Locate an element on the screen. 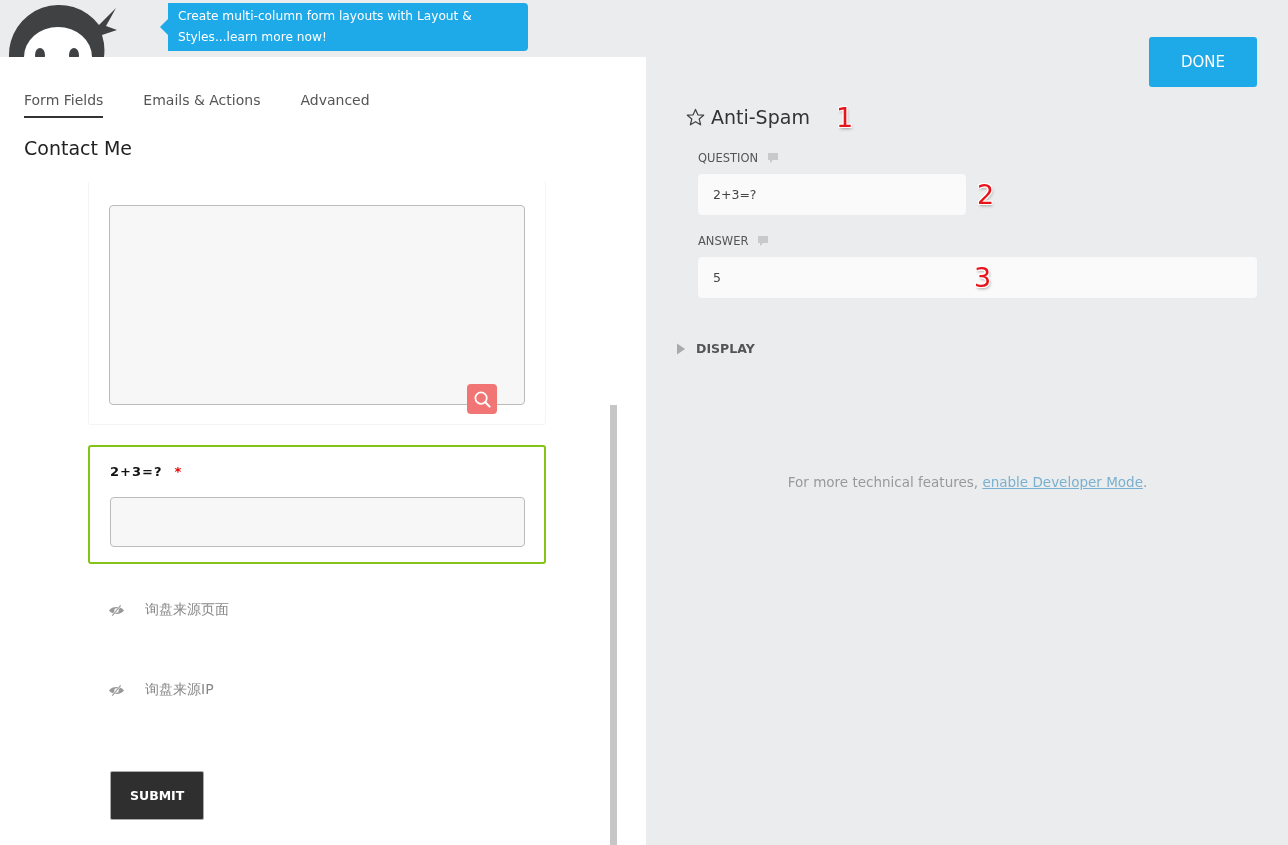  annotation-number: 3 is located at coordinates (983, 277).